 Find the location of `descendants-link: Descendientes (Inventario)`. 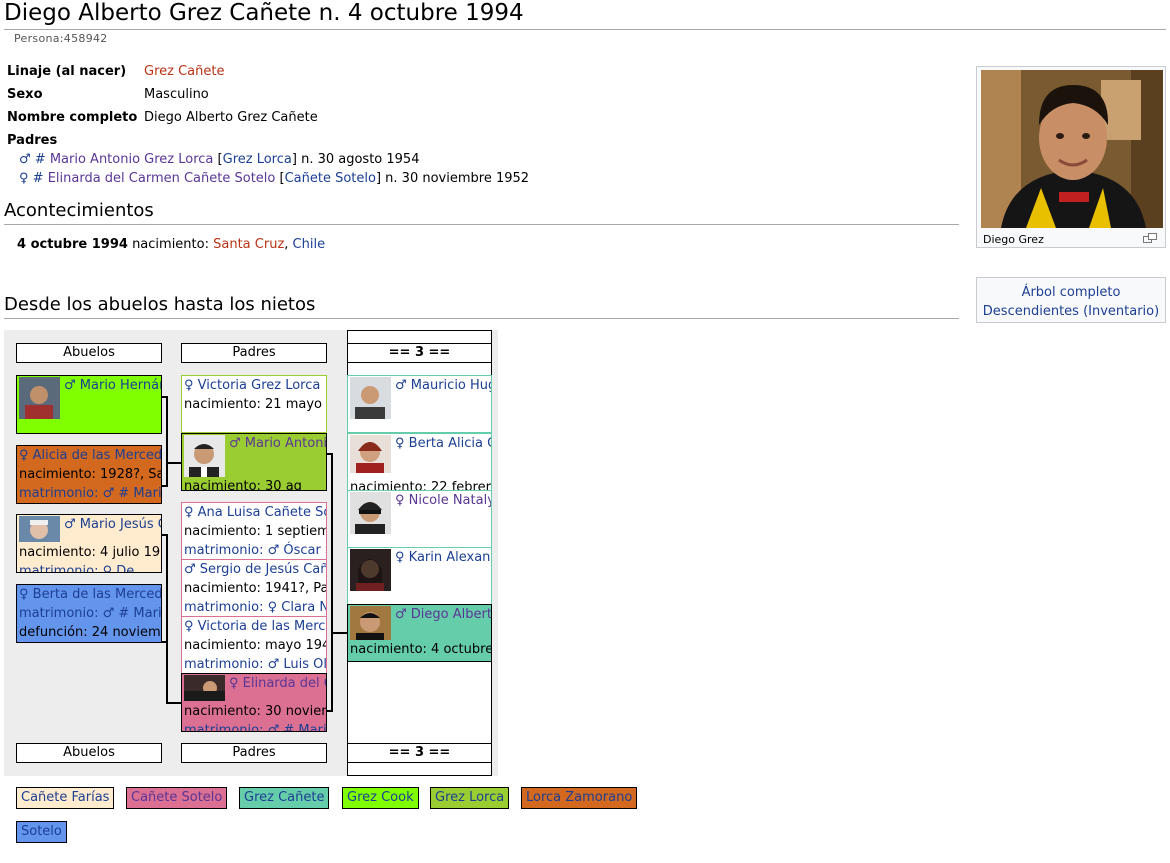

descendants-link: Descendientes (Inventario) is located at coordinates (1071, 311).